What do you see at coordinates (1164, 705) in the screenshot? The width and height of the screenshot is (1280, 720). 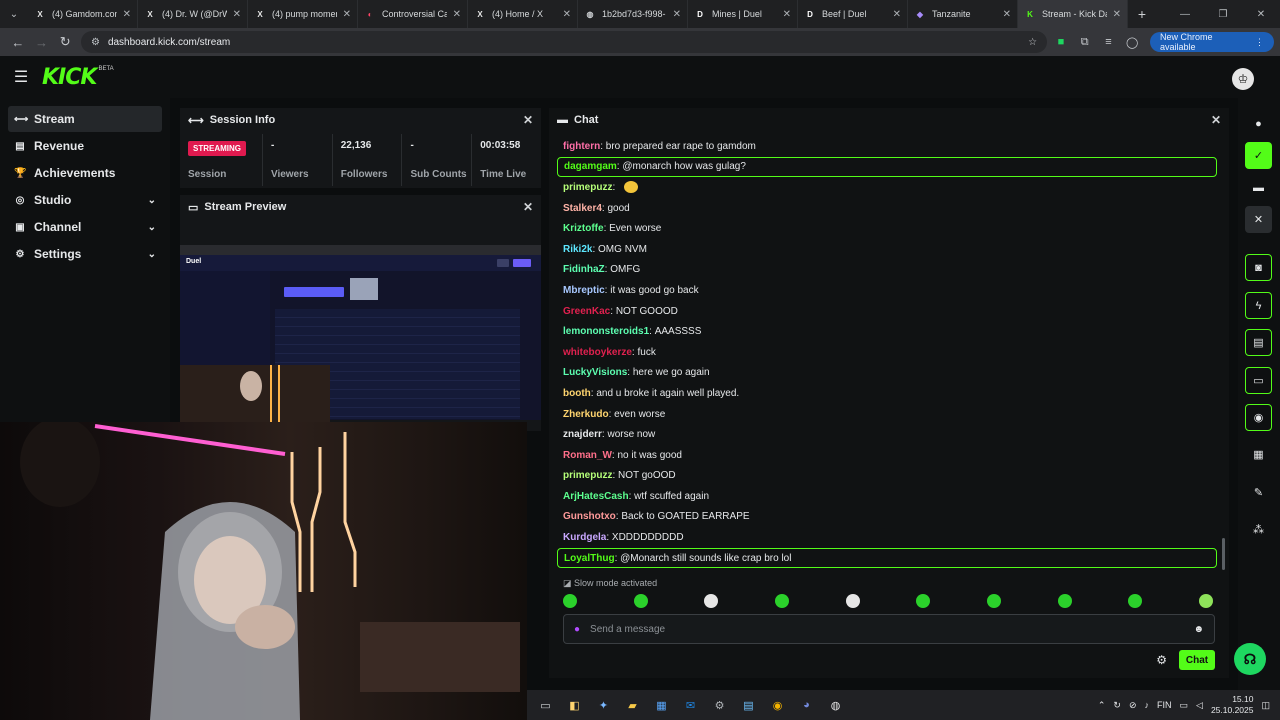 I see `language-indicator: FIN` at bounding box center [1164, 705].